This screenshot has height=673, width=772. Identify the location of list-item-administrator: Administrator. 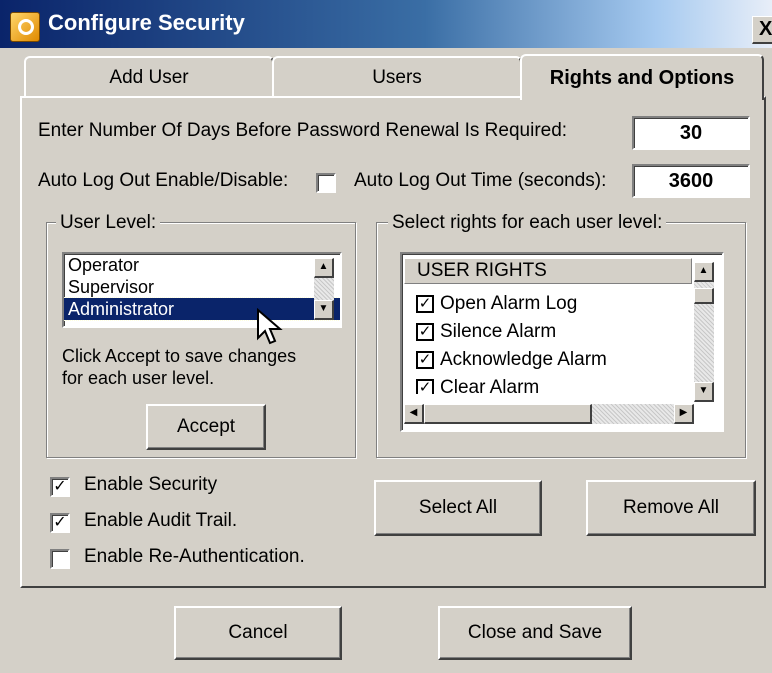
(202, 309).